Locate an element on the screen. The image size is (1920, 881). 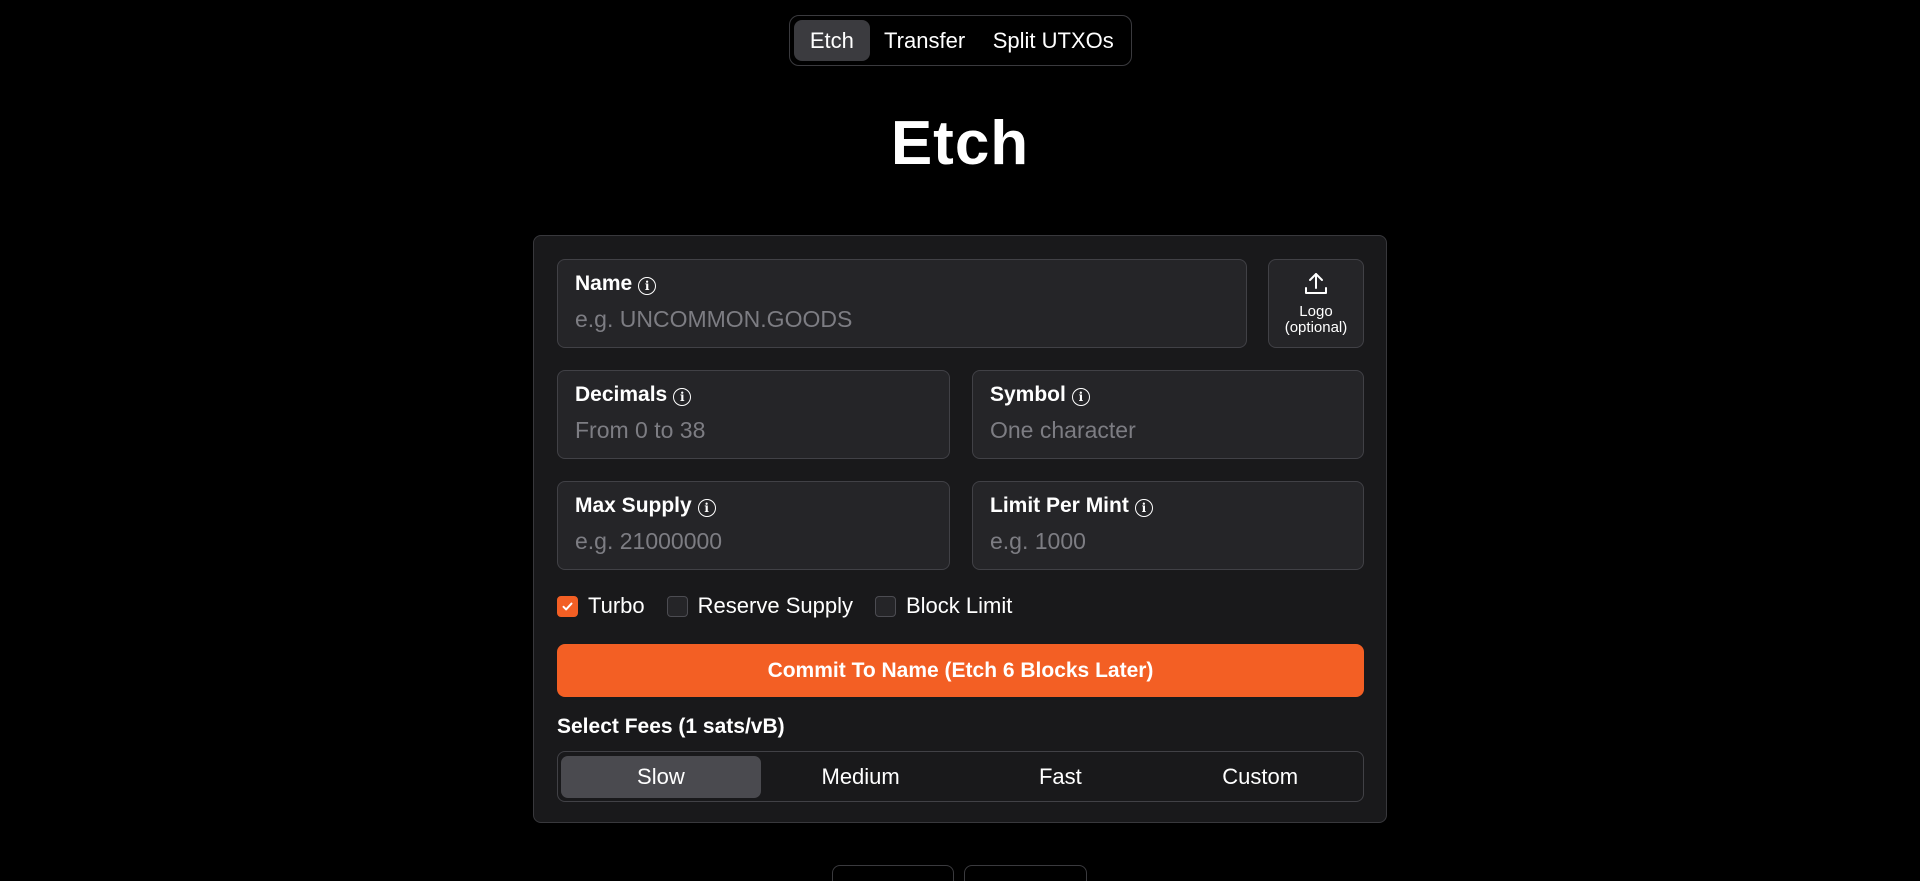
name-label: Name is located at coordinates (604, 283).